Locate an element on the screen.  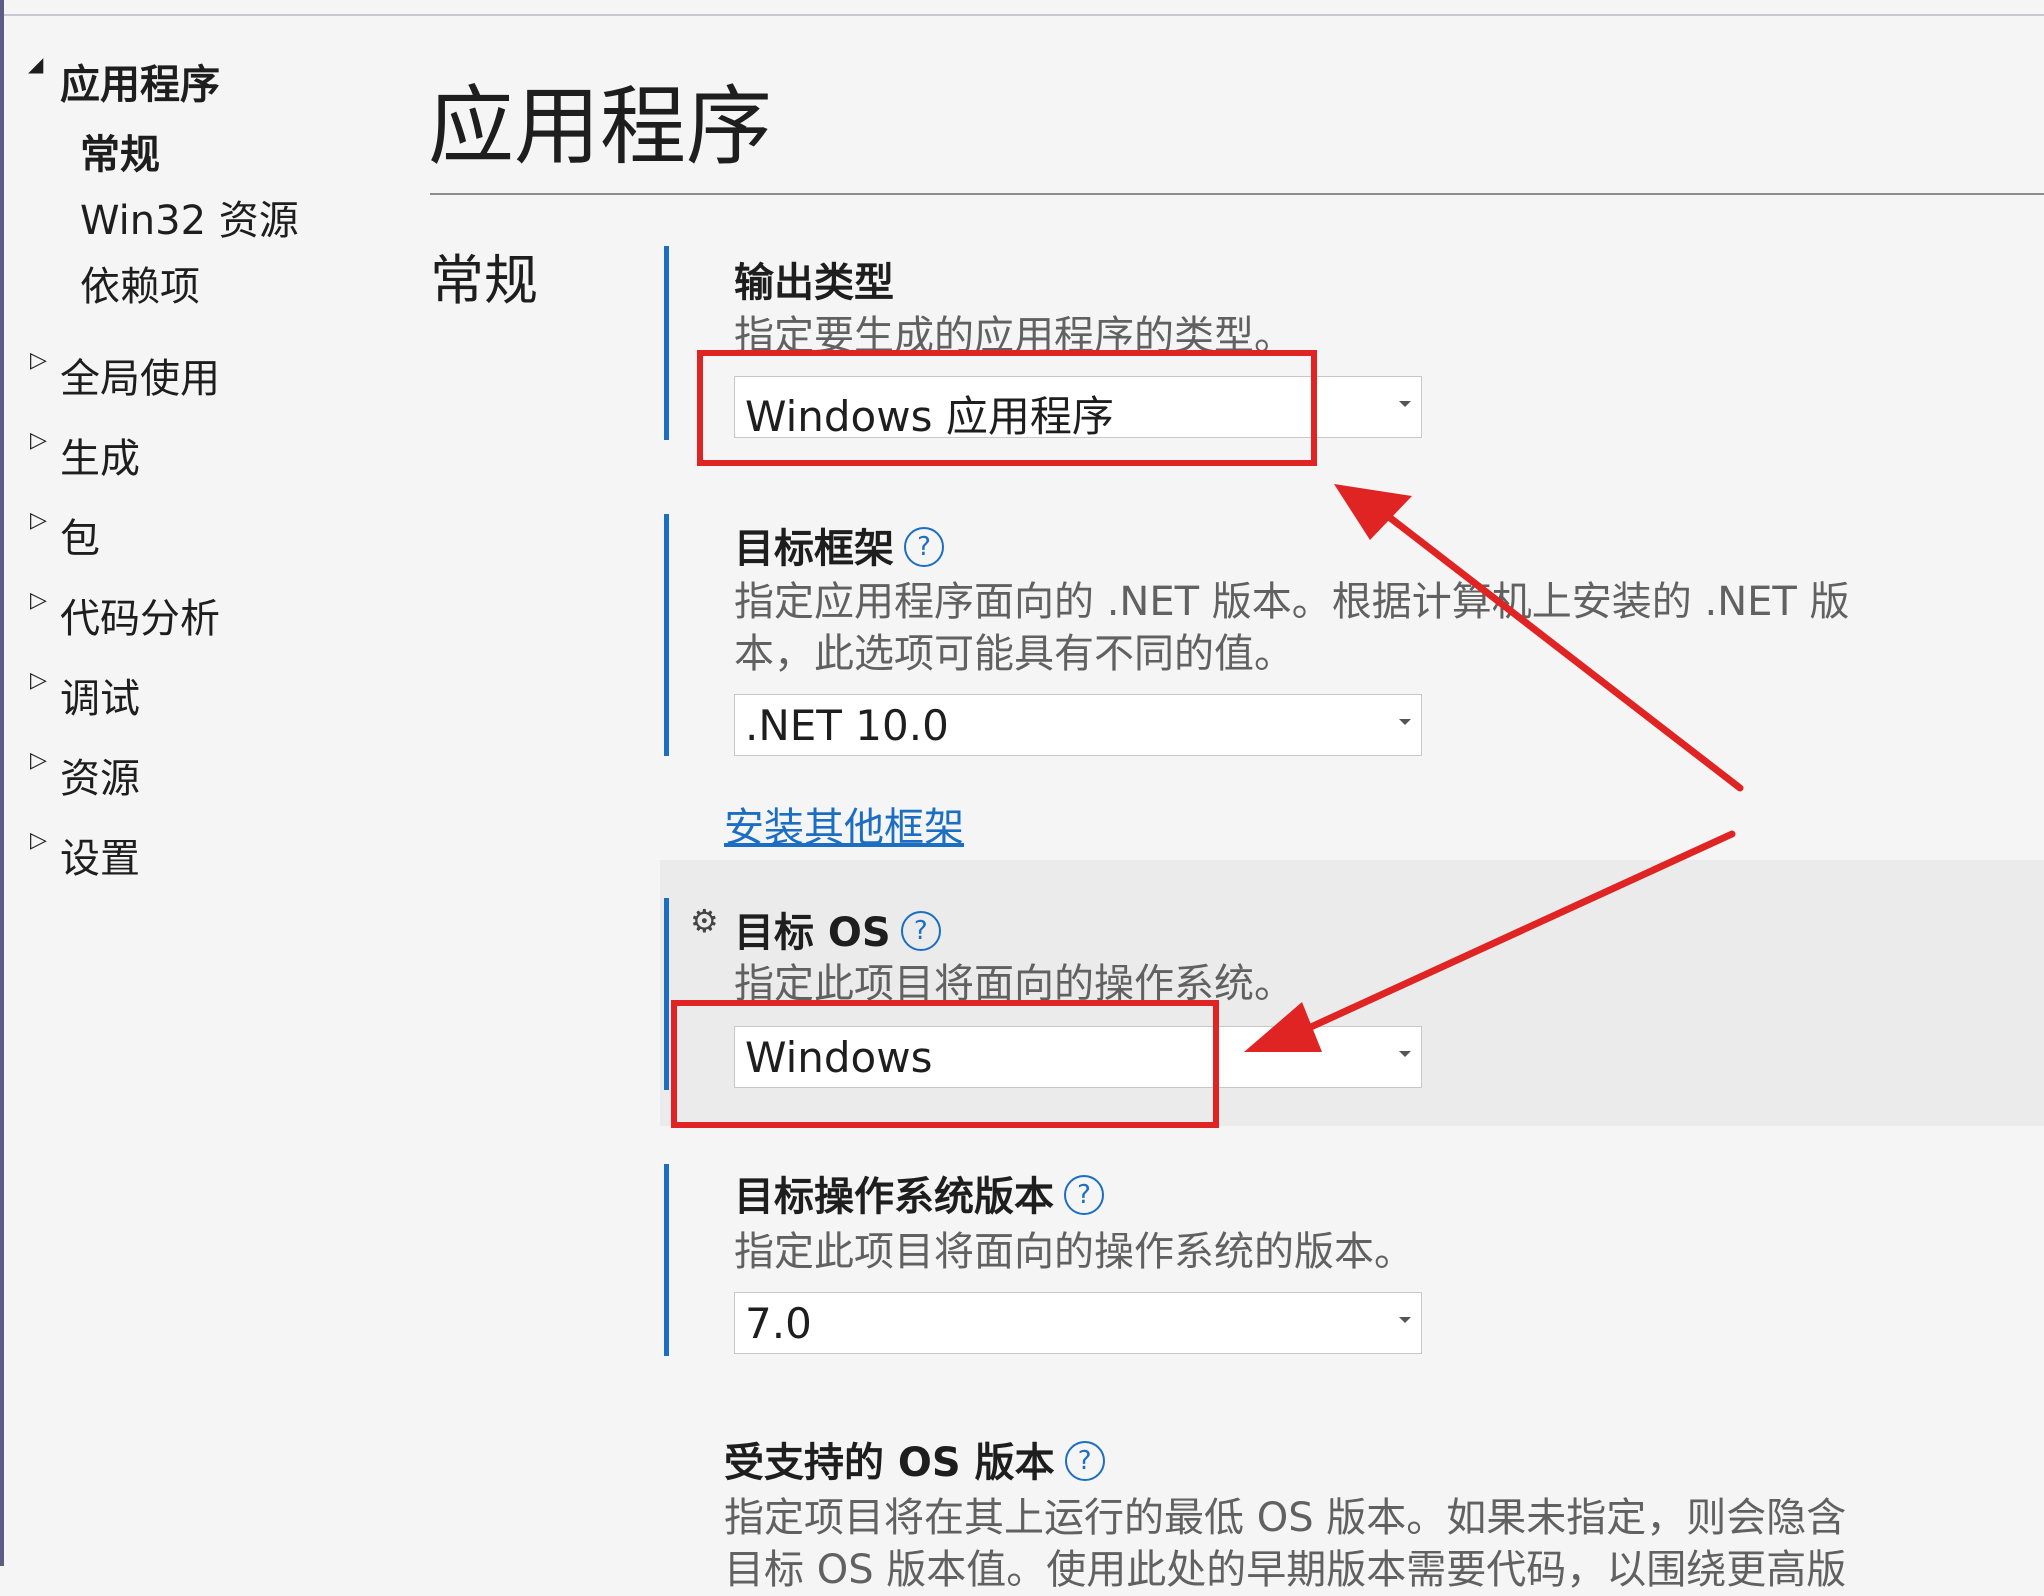
annotation-arrows is located at coordinates (1494, 768).